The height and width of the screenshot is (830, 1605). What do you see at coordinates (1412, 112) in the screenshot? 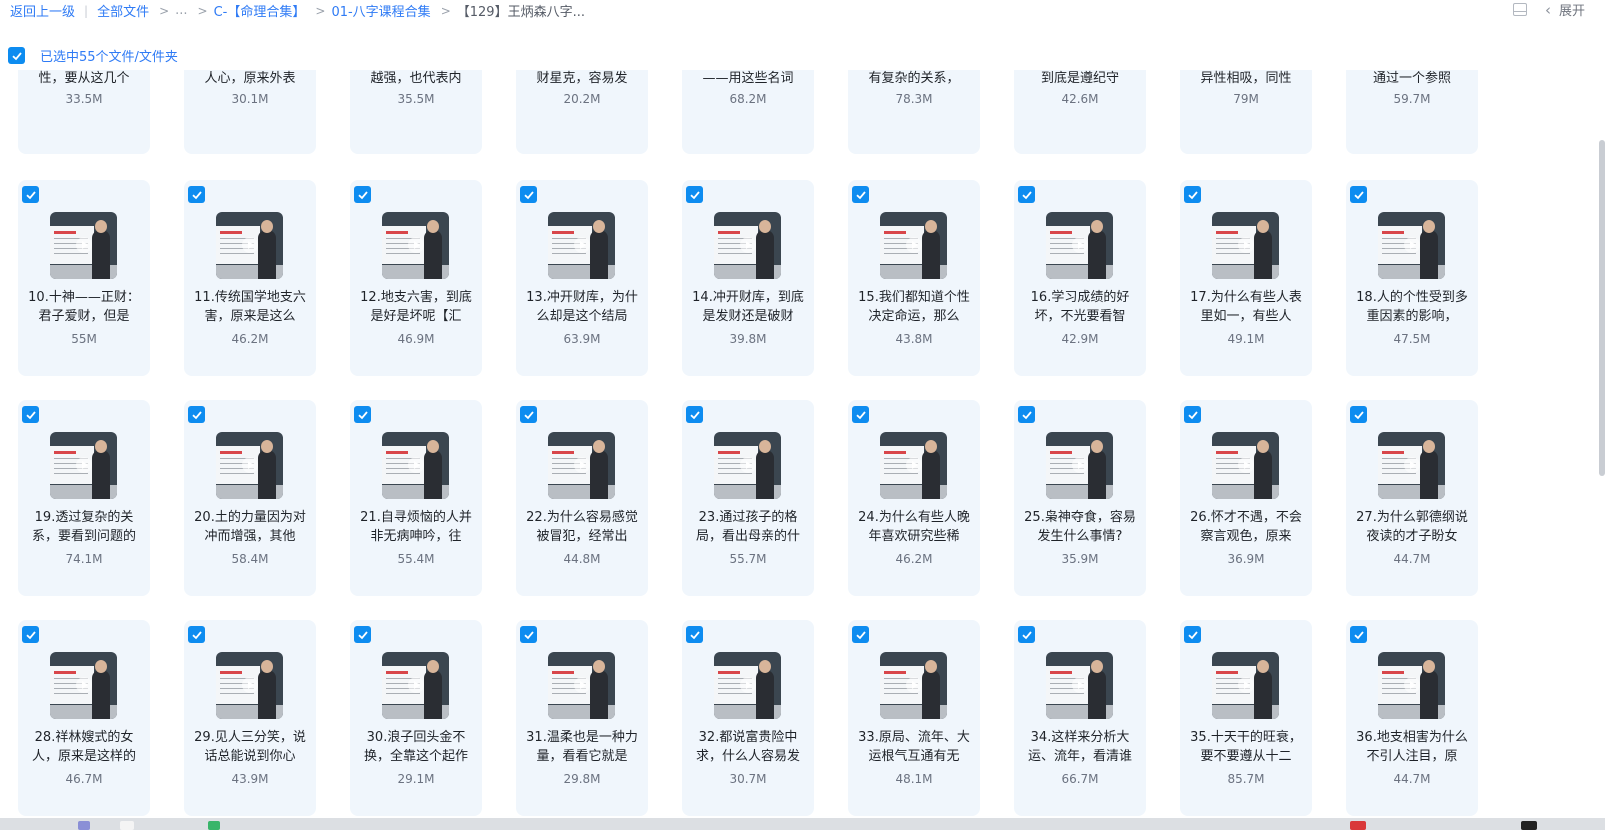
I see `file-card: 通过一个参照 59.7M` at bounding box center [1412, 112].